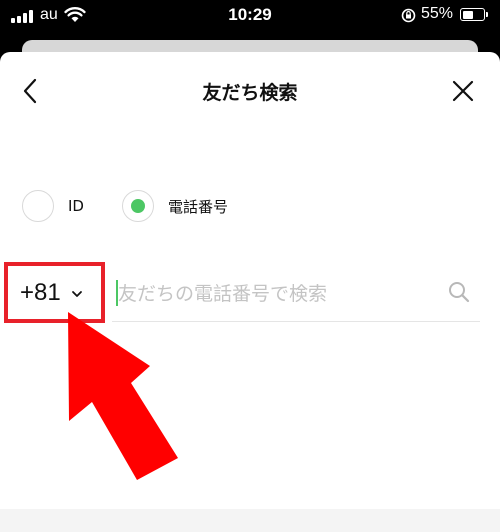 The image size is (500, 532). What do you see at coordinates (250, 17) in the screenshot?
I see `status-bar: au 10:29 55%` at bounding box center [250, 17].